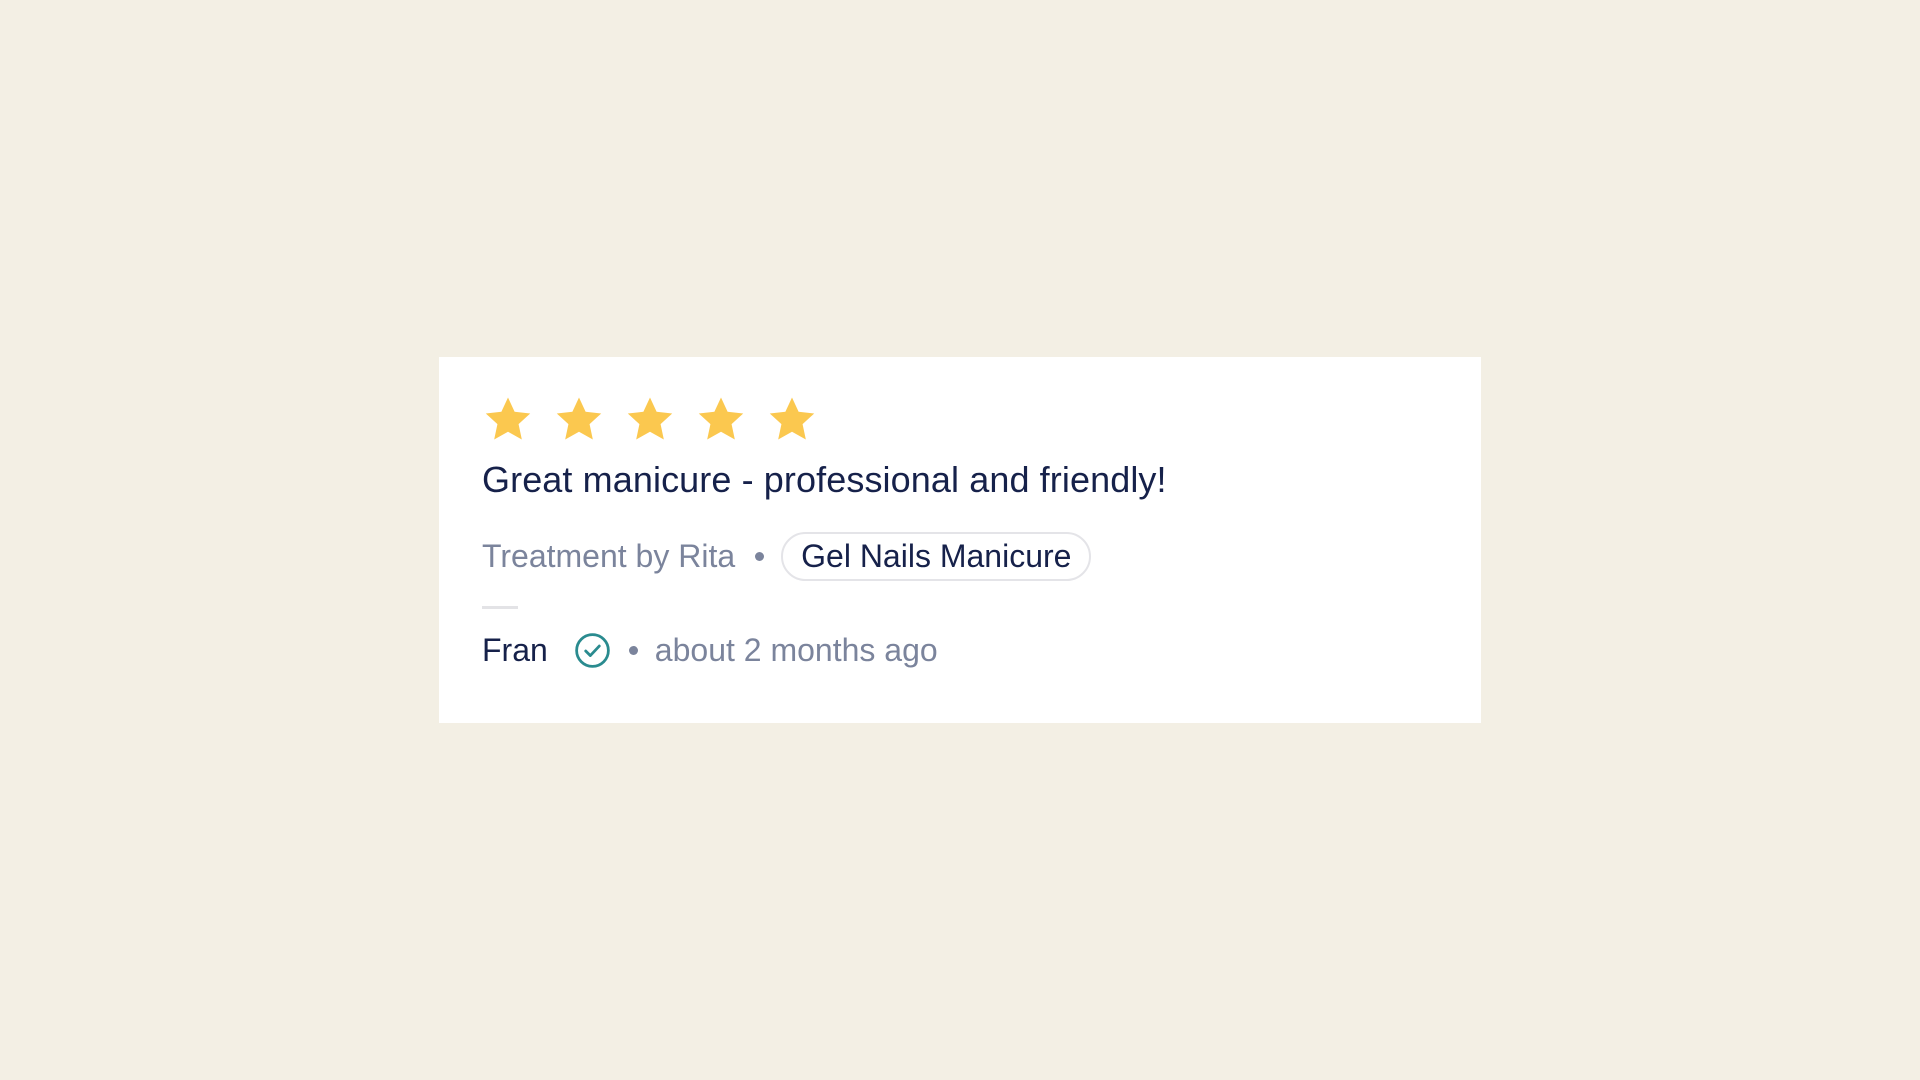 This screenshot has width=1920, height=1080. What do you see at coordinates (609, 555) in the screenshot?
I see `treatment-by-label: Treatment by Rita` at bounding box center [609, 555].